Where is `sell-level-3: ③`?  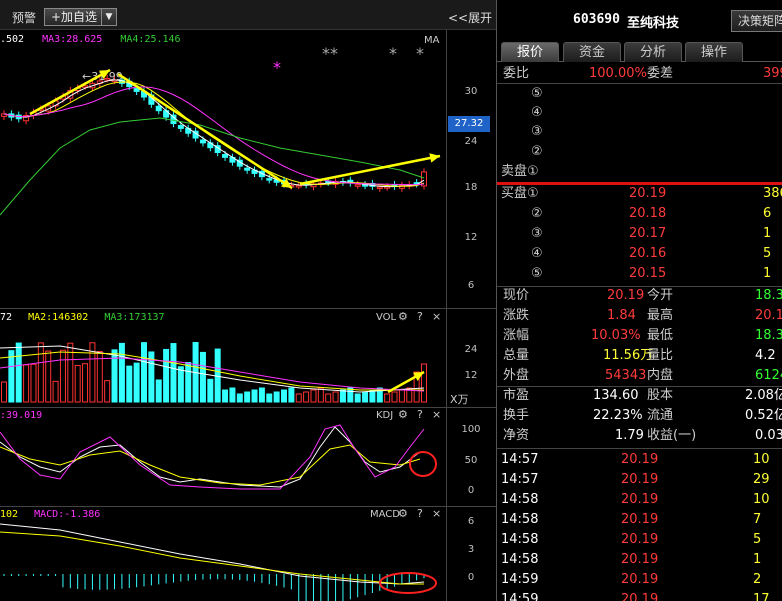 sell-level-3: ③ is located at coordinates (639, 132).